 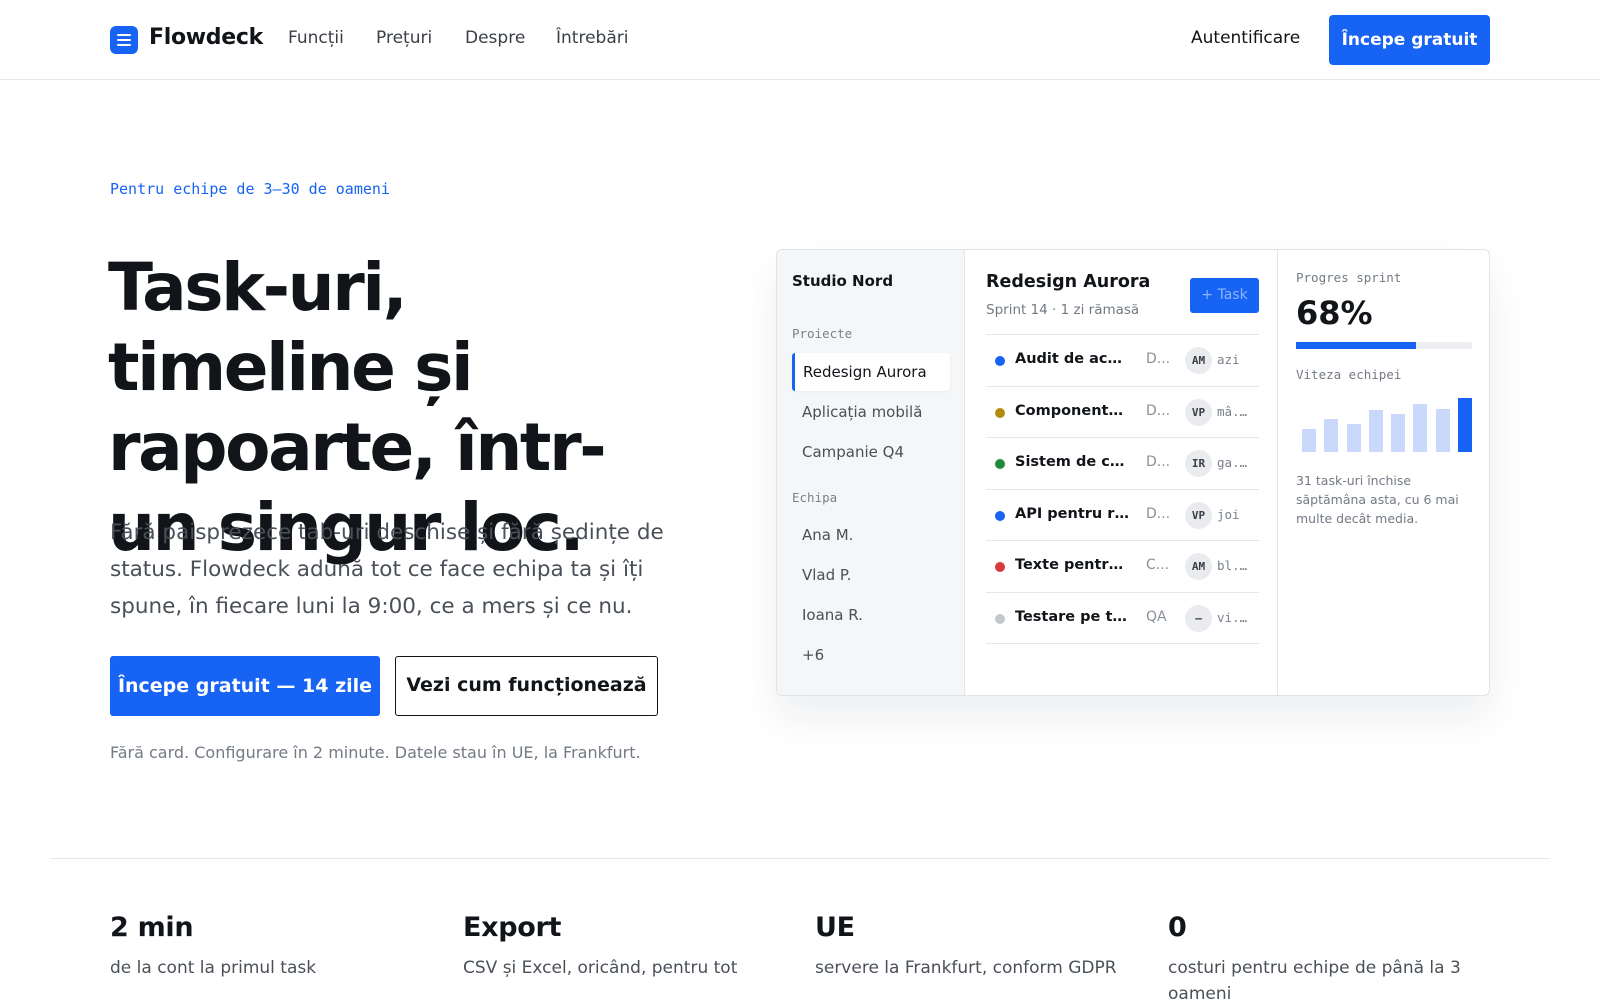 I want to click on section-divider, so click(x=800, y=858).